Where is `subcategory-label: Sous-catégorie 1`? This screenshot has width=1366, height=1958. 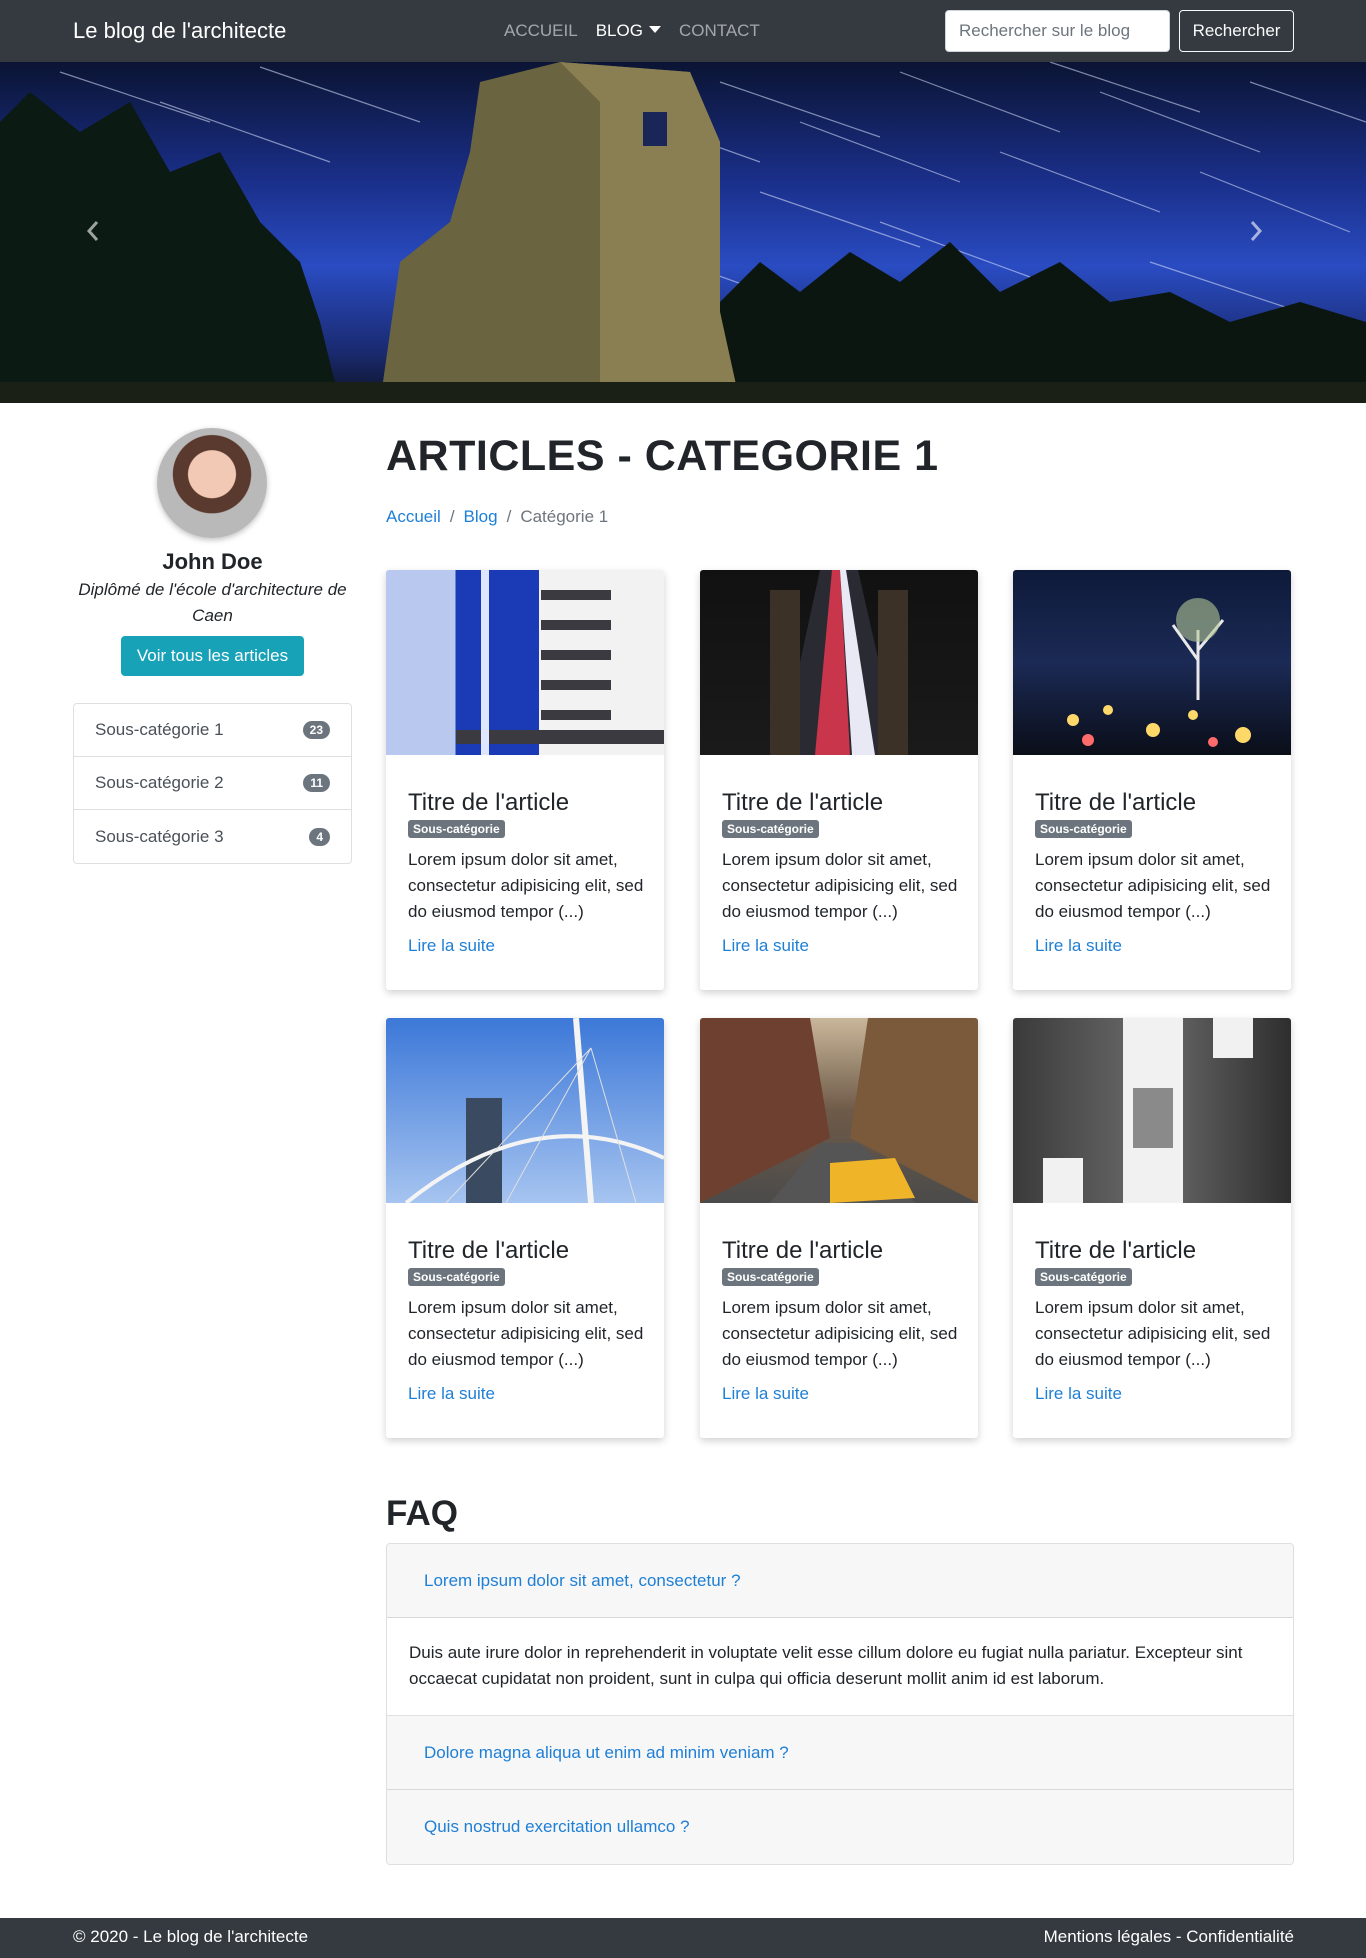 subcategory-label: Sous-catégorie 1 is located at coordinates (159, 729).